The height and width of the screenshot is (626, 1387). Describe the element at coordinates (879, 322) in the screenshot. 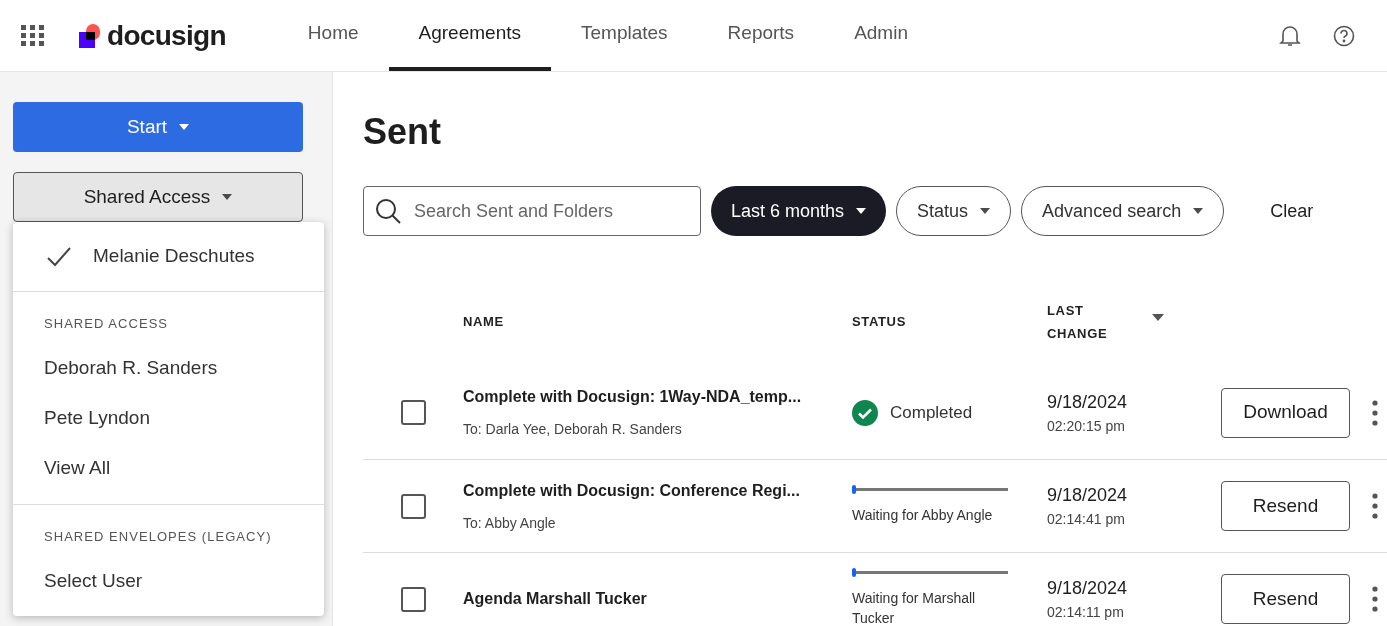

I see `column-header: STATUS` at that location.